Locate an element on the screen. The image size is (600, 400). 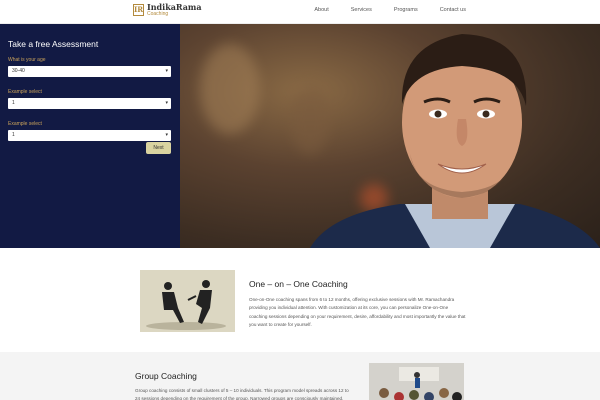
group-audience-photo is located at coordinates (416, 381).